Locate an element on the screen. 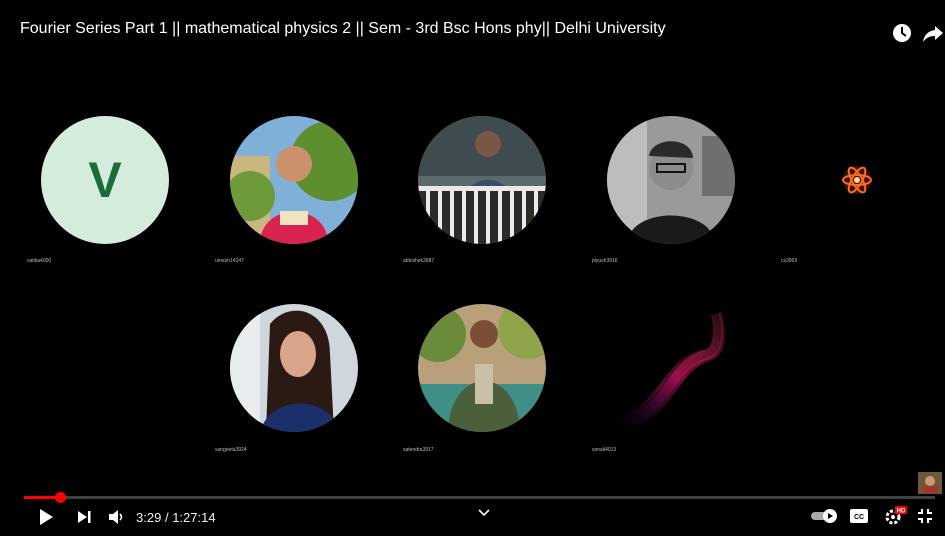 This screenshot has height=536, width=945. avatar-letter: V is located at coordinates (105, 180).